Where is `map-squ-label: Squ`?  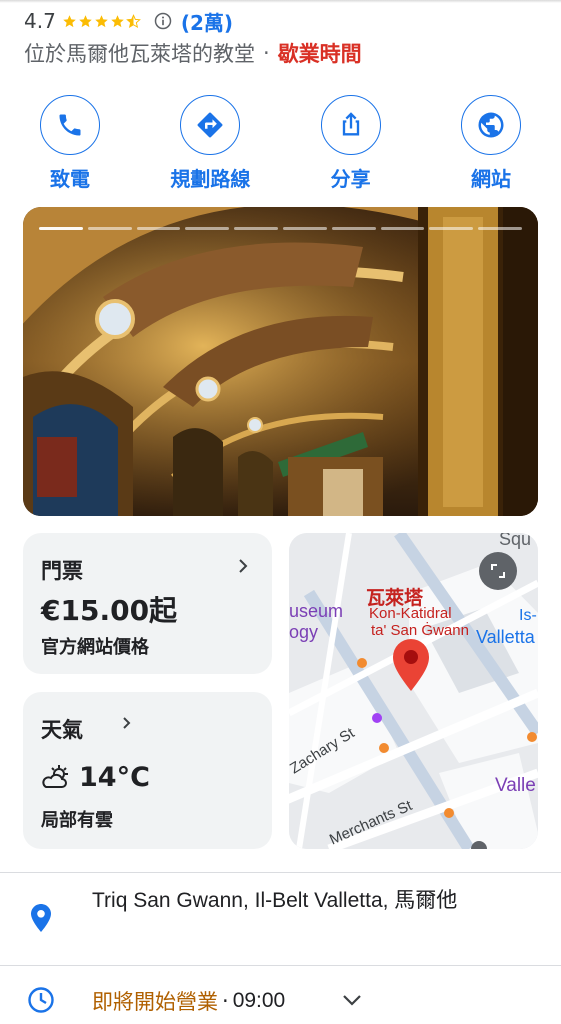
map-squ-label: Squ is located at coordinates (515, 541).